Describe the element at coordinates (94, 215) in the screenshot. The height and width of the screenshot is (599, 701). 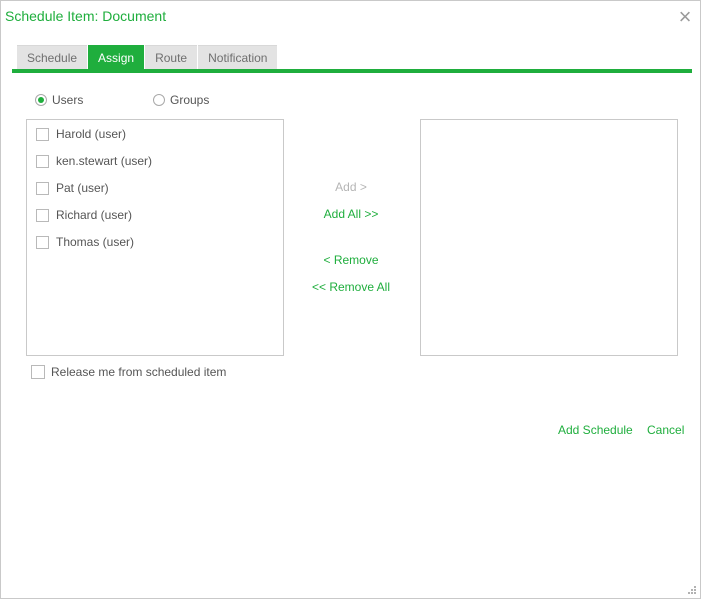
I see `item-label: Richard (user)` at that location.